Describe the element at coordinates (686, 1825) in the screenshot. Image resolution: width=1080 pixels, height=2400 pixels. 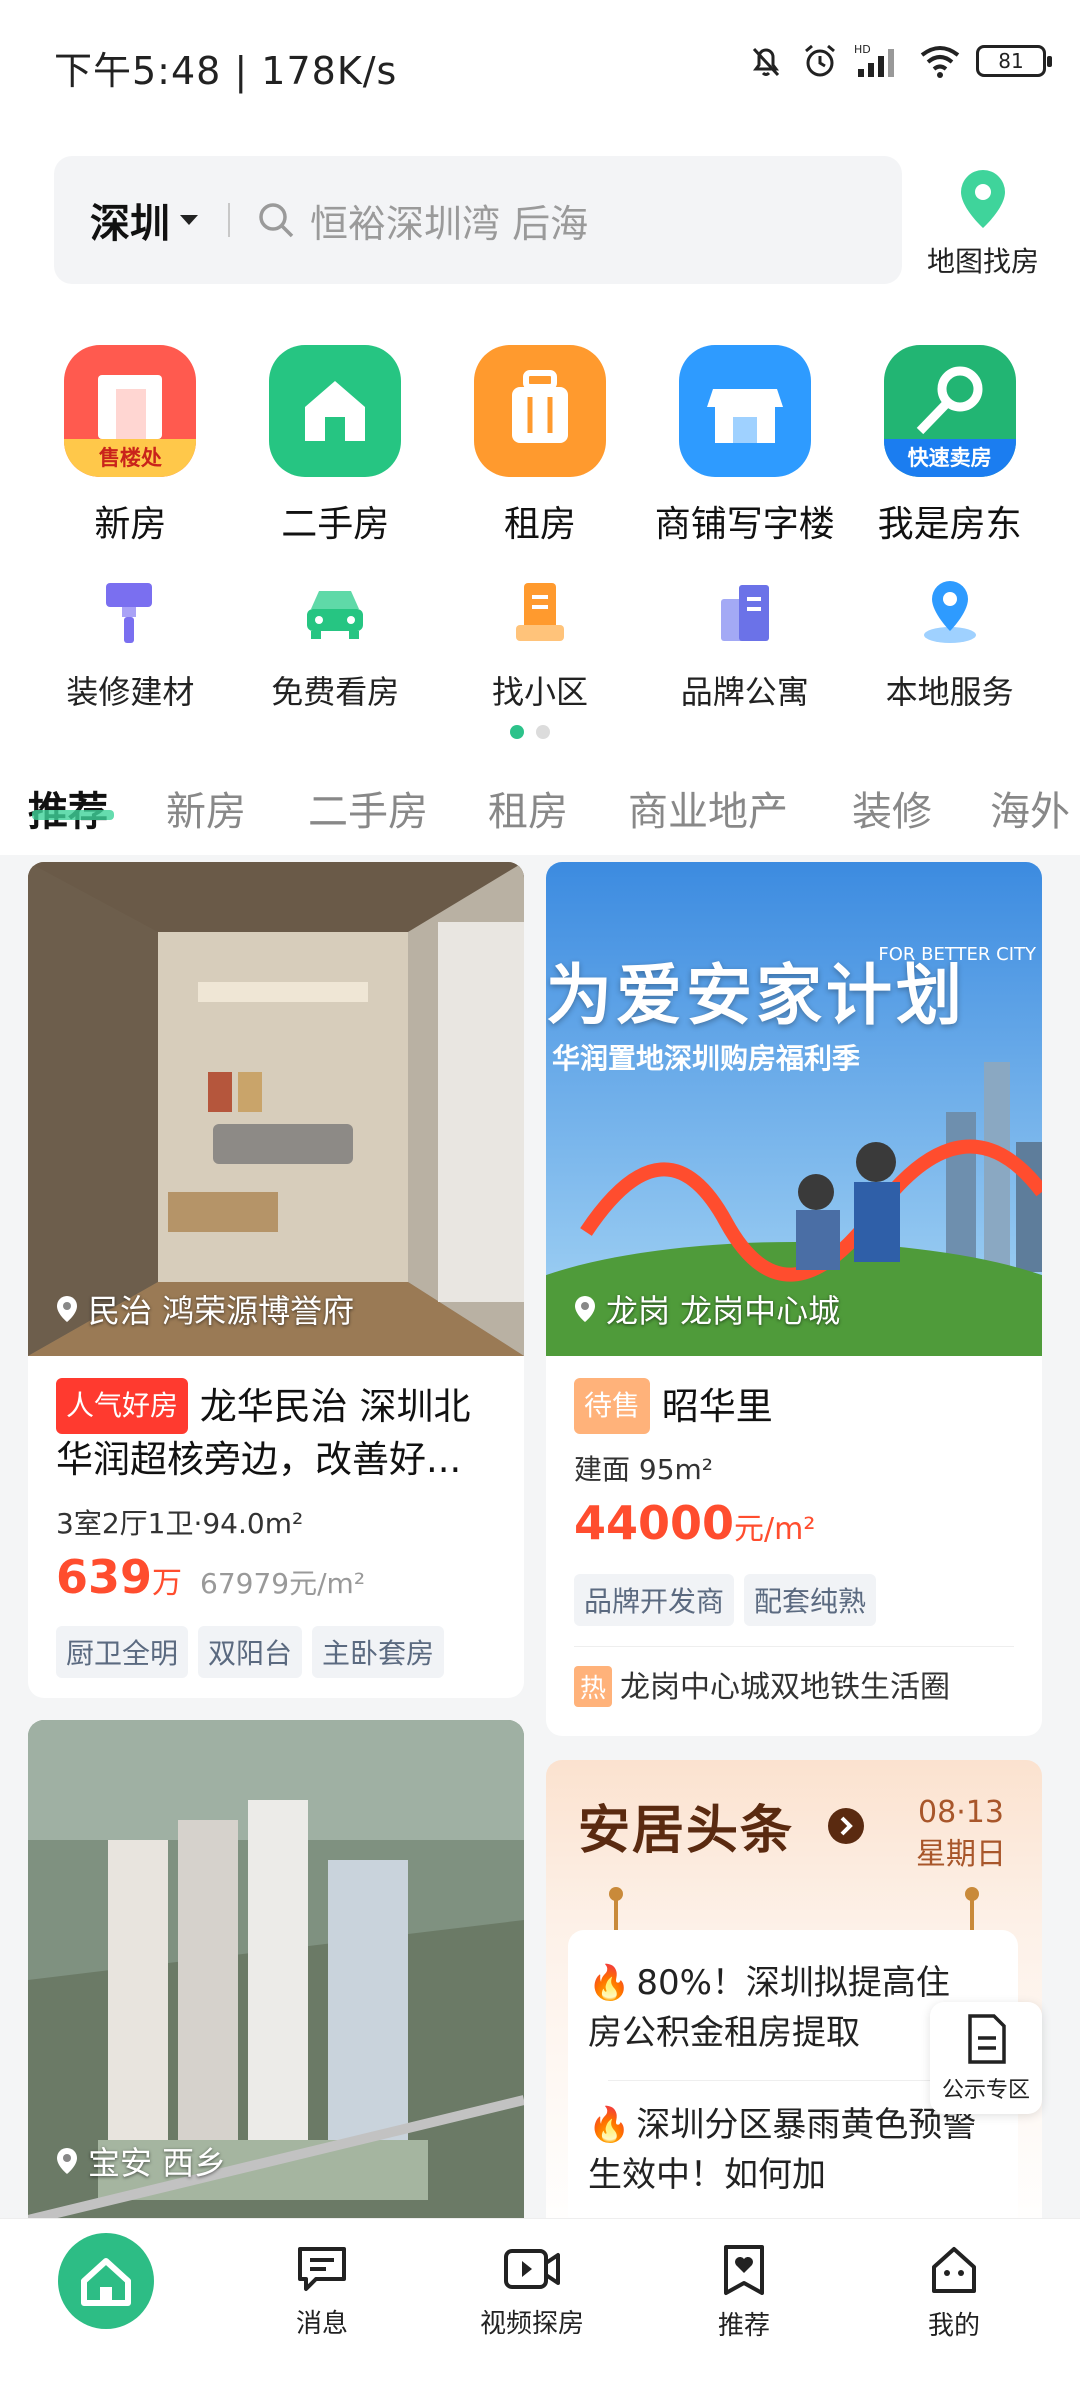
I see `news-title: 安居头条` at that location.